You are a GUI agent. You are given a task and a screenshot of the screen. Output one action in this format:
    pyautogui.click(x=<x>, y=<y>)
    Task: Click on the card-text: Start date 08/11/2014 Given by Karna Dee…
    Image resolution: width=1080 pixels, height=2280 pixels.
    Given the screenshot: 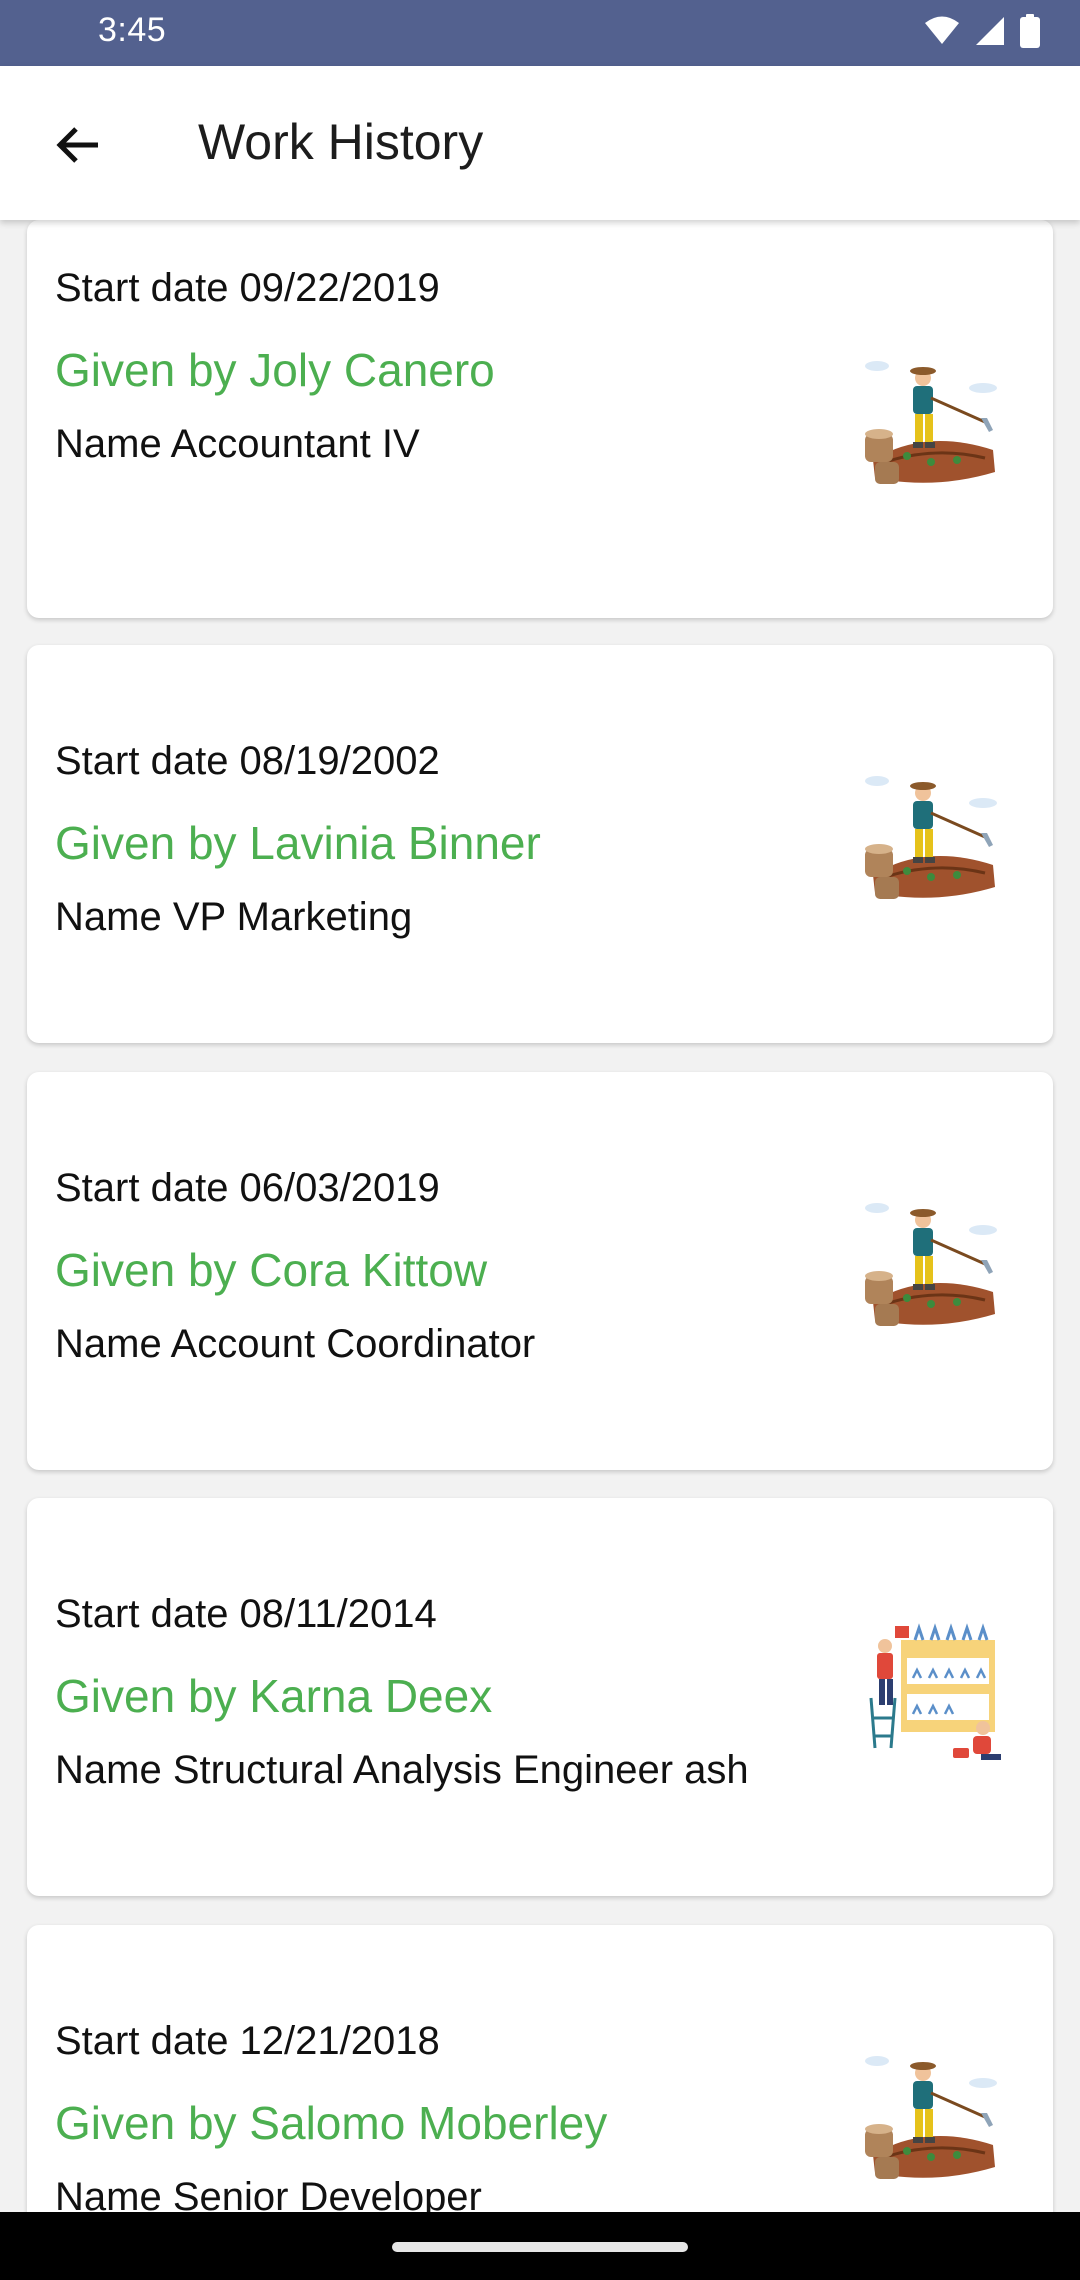 What is the action you would take?
    pyautogui.click(x=455, y=1697)
    